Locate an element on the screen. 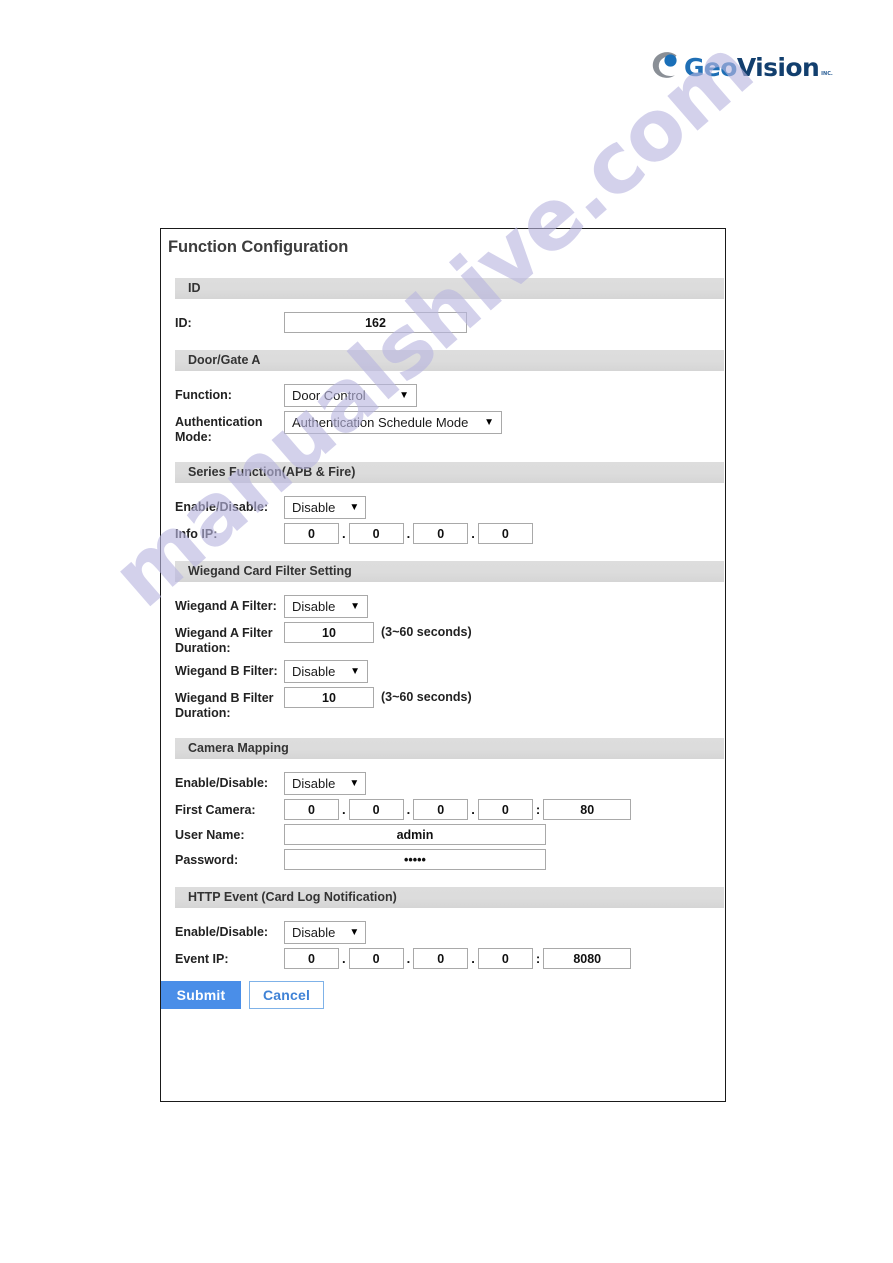  section-header-series-function: Series Function(APB & Fire) is located at coordinates (449, 472).